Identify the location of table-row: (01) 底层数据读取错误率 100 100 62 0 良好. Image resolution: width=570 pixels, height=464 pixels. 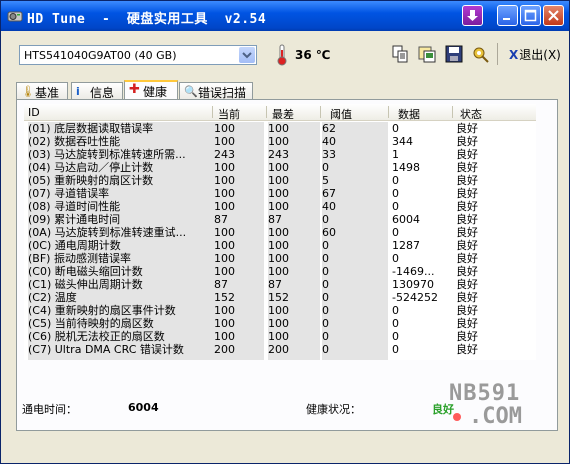
(280, 128).